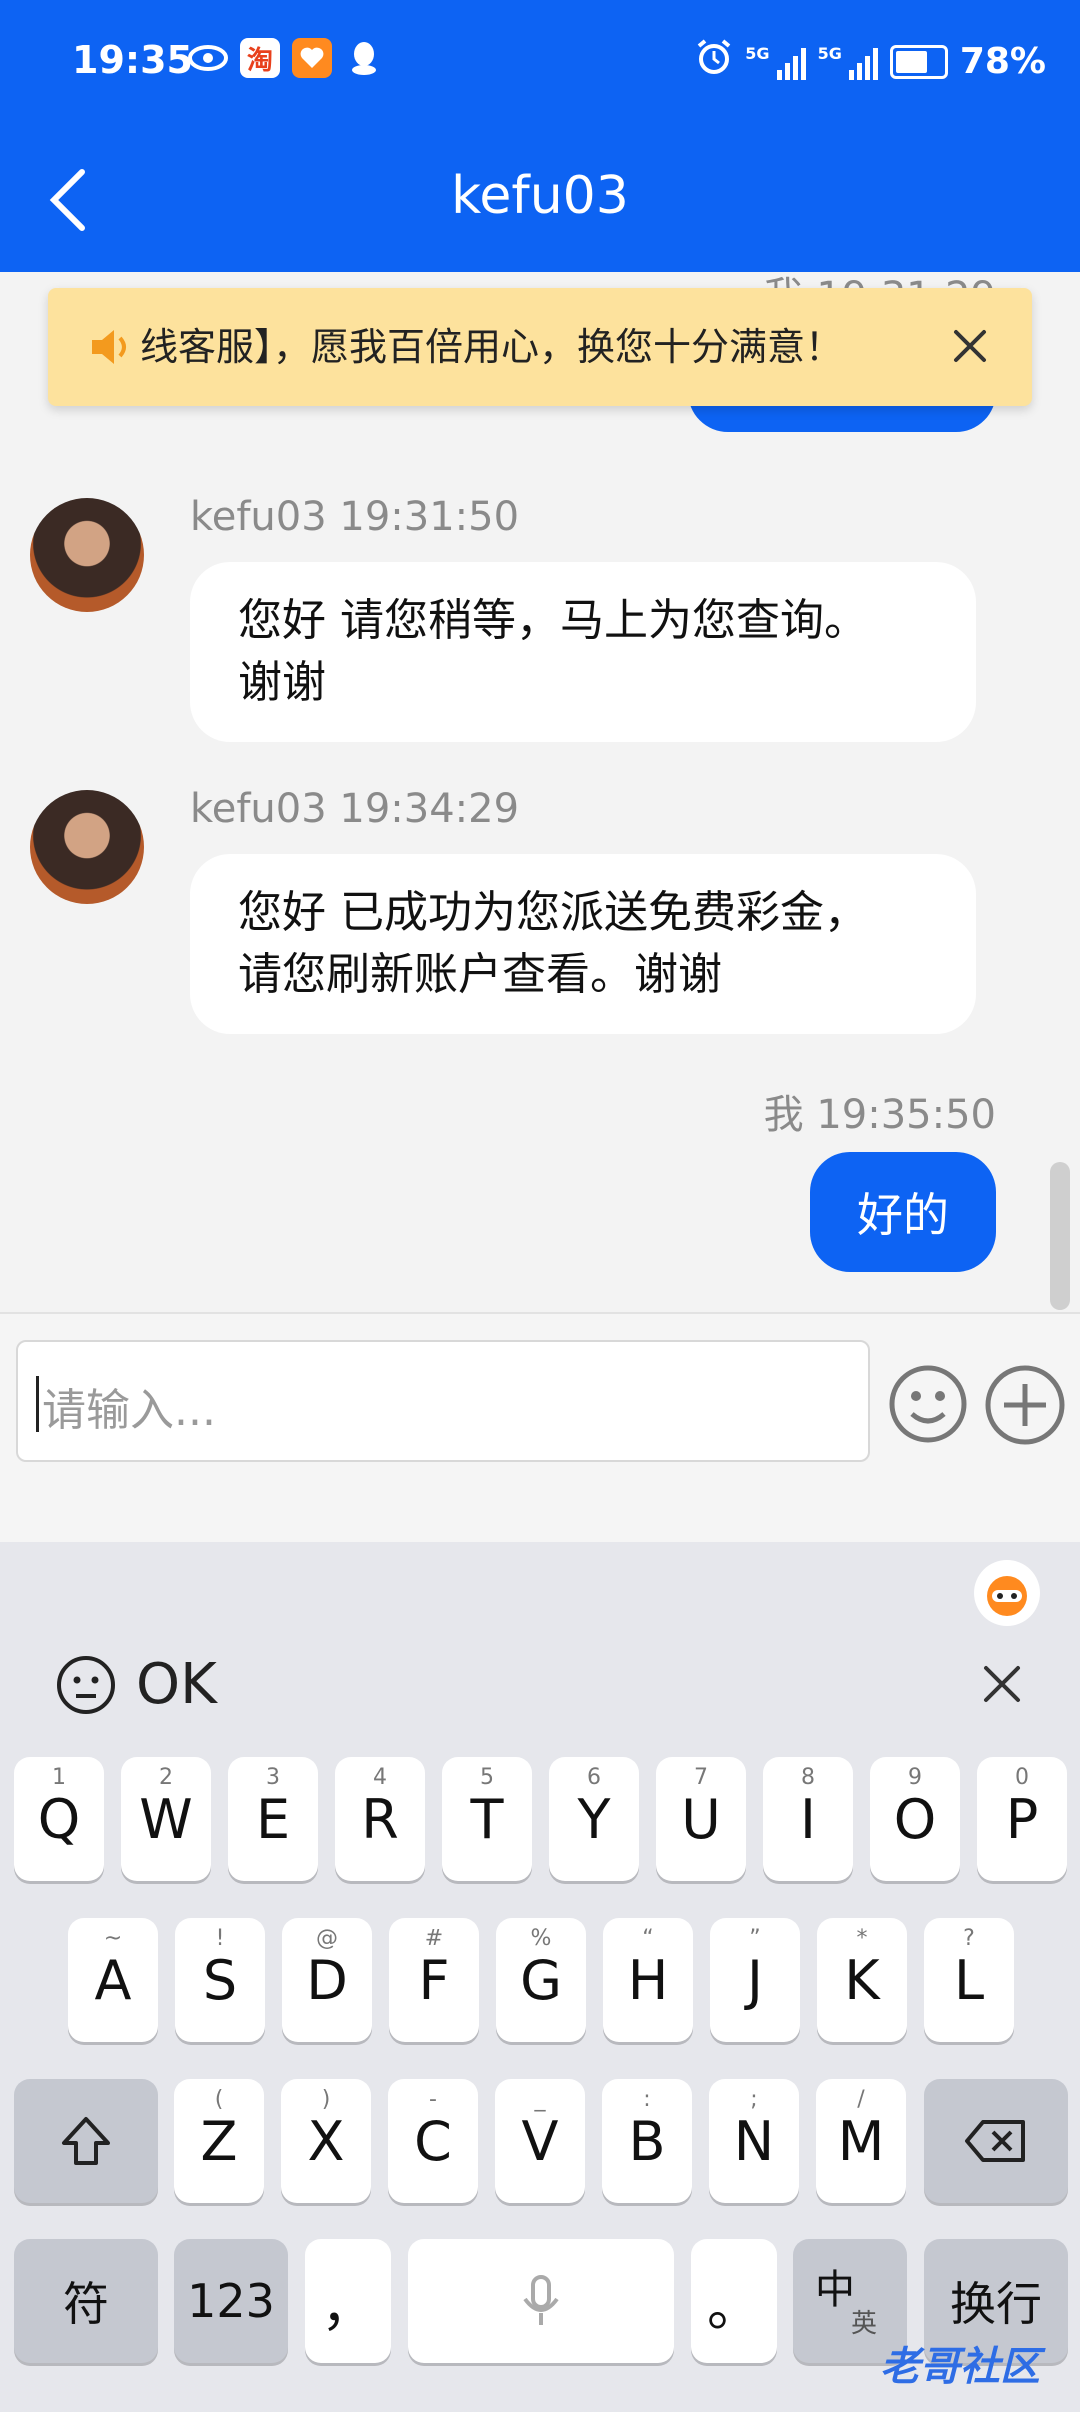  I want to click on comma-key: ，, so click(348, 2301).